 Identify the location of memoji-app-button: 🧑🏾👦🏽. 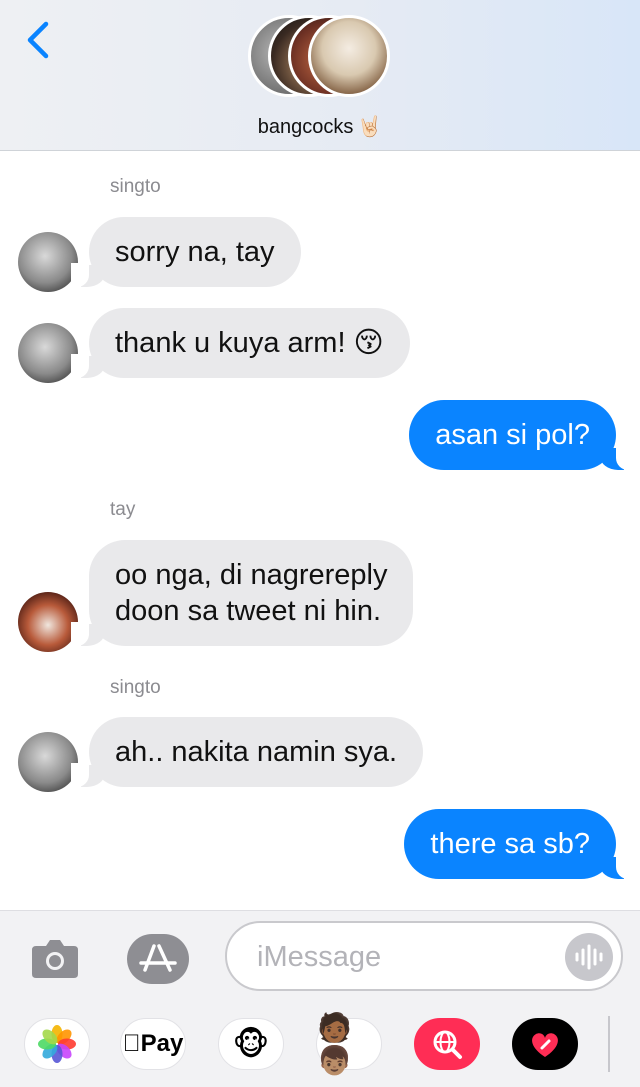
(349, 1044).